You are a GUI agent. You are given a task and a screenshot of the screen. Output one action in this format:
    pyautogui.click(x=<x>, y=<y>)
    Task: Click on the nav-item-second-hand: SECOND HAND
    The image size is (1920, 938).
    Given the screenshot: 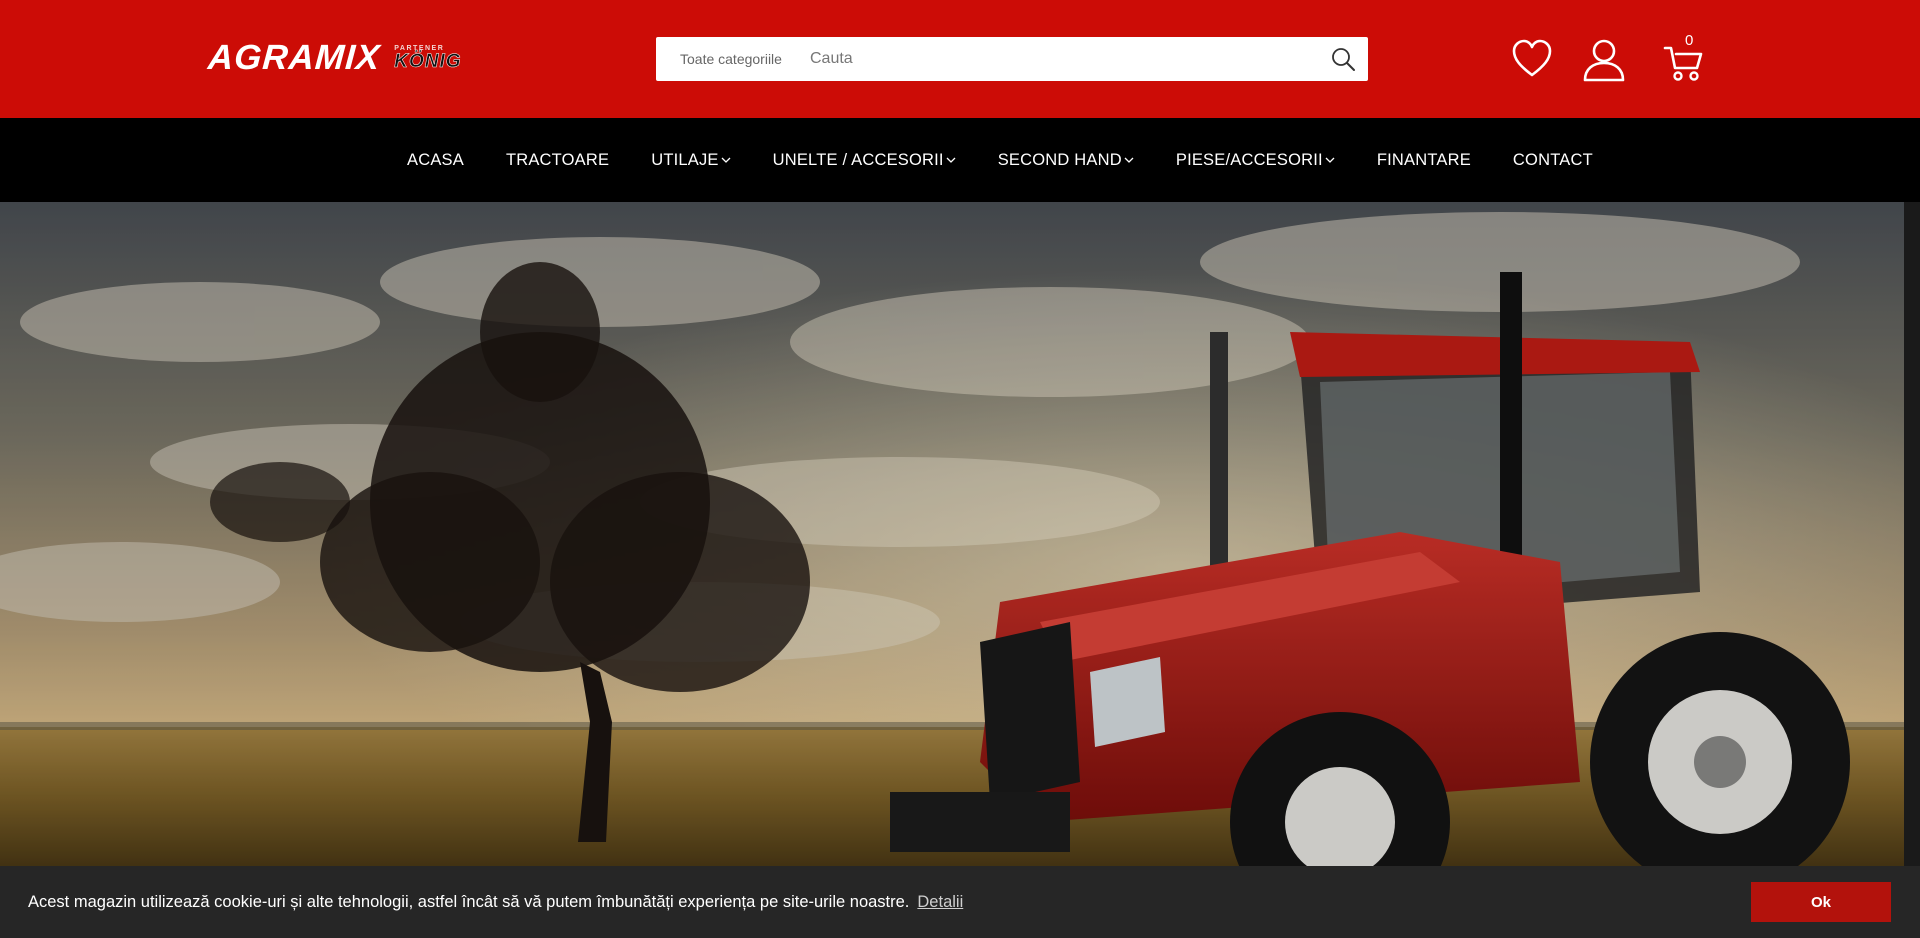 What is the action you would take?
    pyautogui.click(x=1066, y=160)
    